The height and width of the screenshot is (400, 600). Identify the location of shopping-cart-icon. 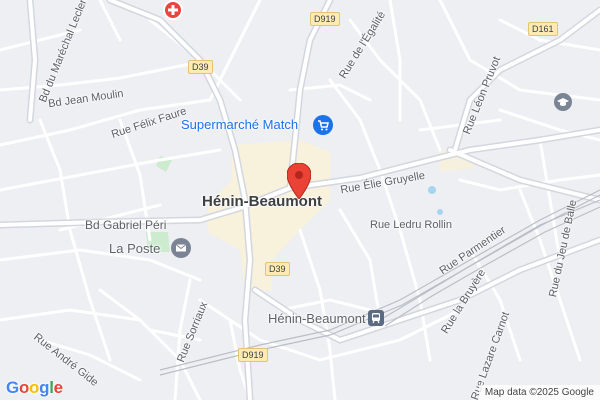
(323, 125).